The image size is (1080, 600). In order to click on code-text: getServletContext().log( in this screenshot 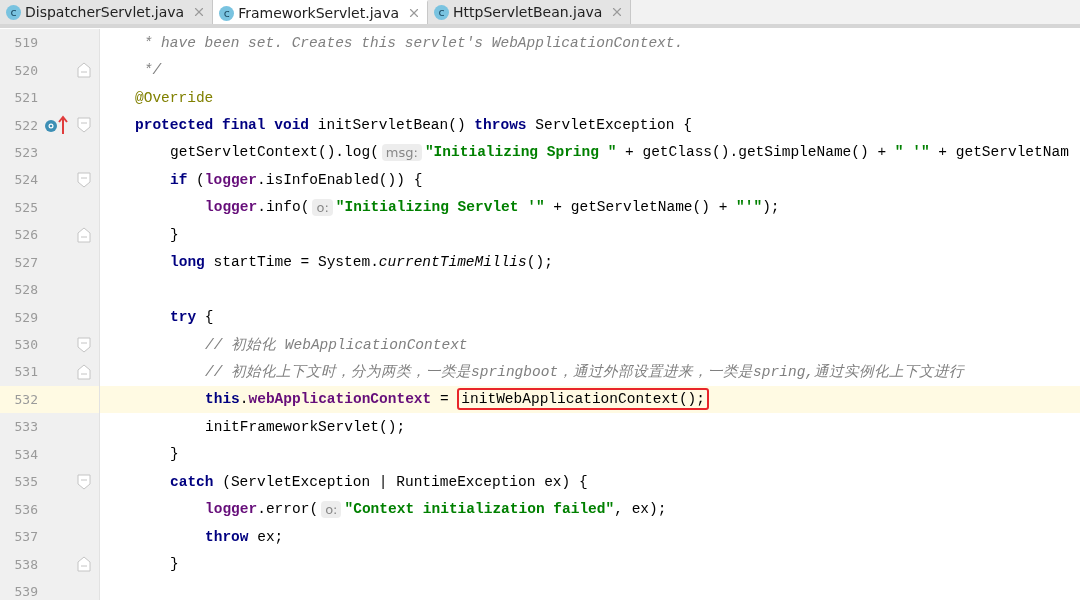, I will do `click(274, 152)`.